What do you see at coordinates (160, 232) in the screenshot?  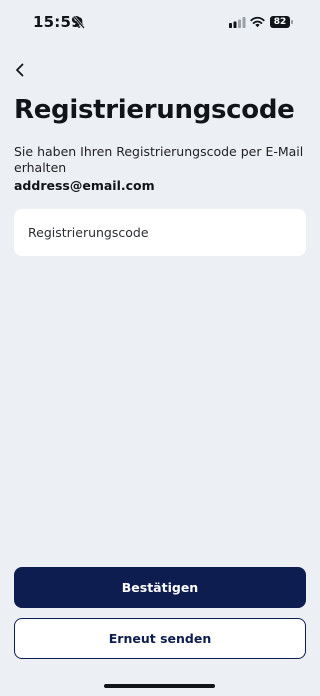 I see `registration-code-input` at bounding box center [160, 232].